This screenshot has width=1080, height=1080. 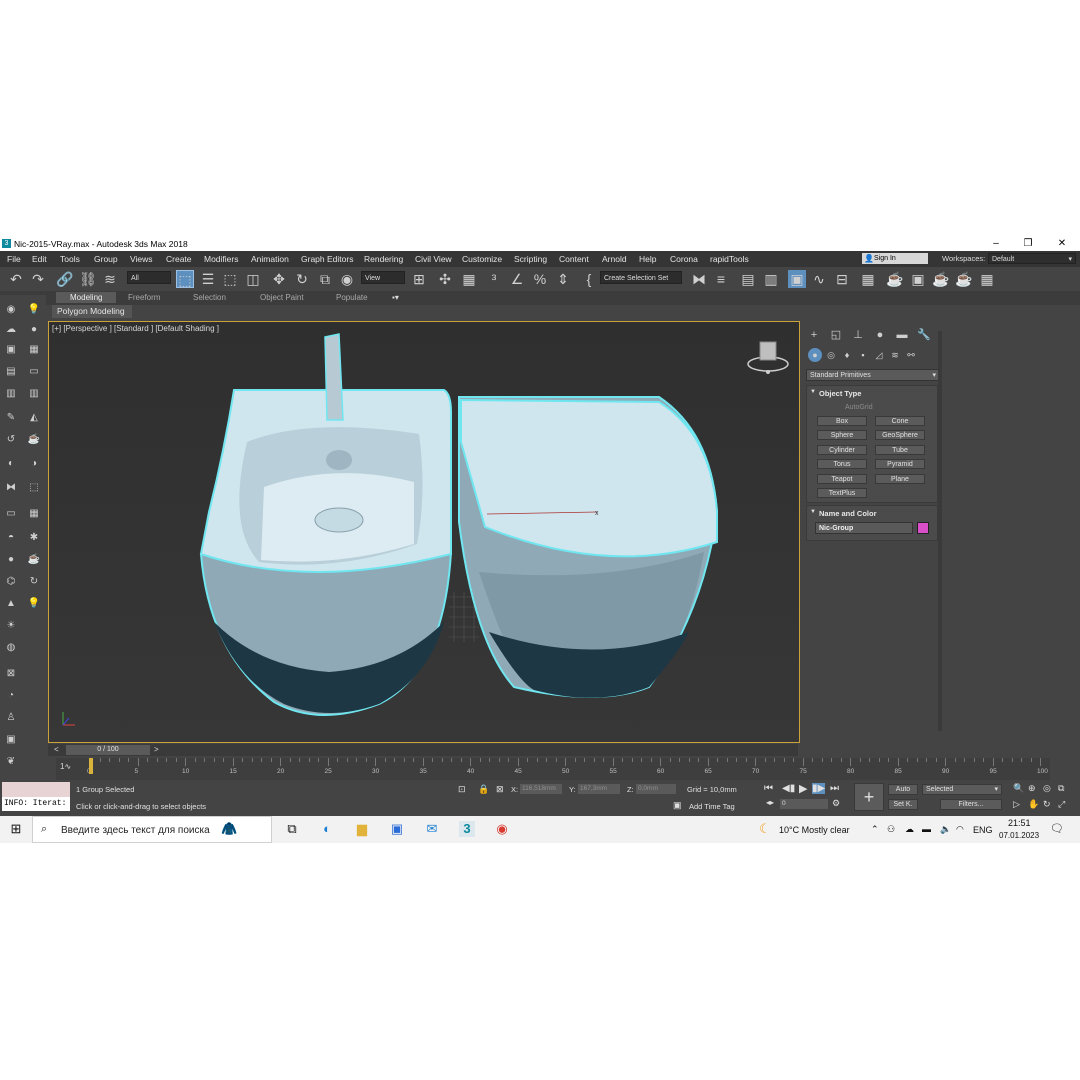 I want to click on plane-button: Plane, so click(x=900, y=479).